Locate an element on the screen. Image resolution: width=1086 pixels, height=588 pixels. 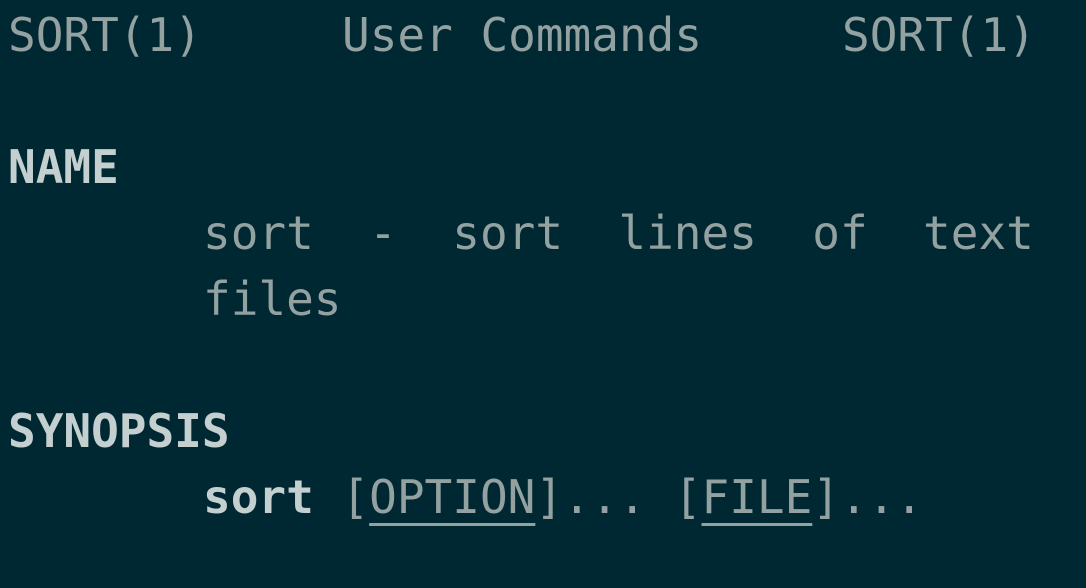
header-right: SORT(1) is located at coordinates (939, 35).